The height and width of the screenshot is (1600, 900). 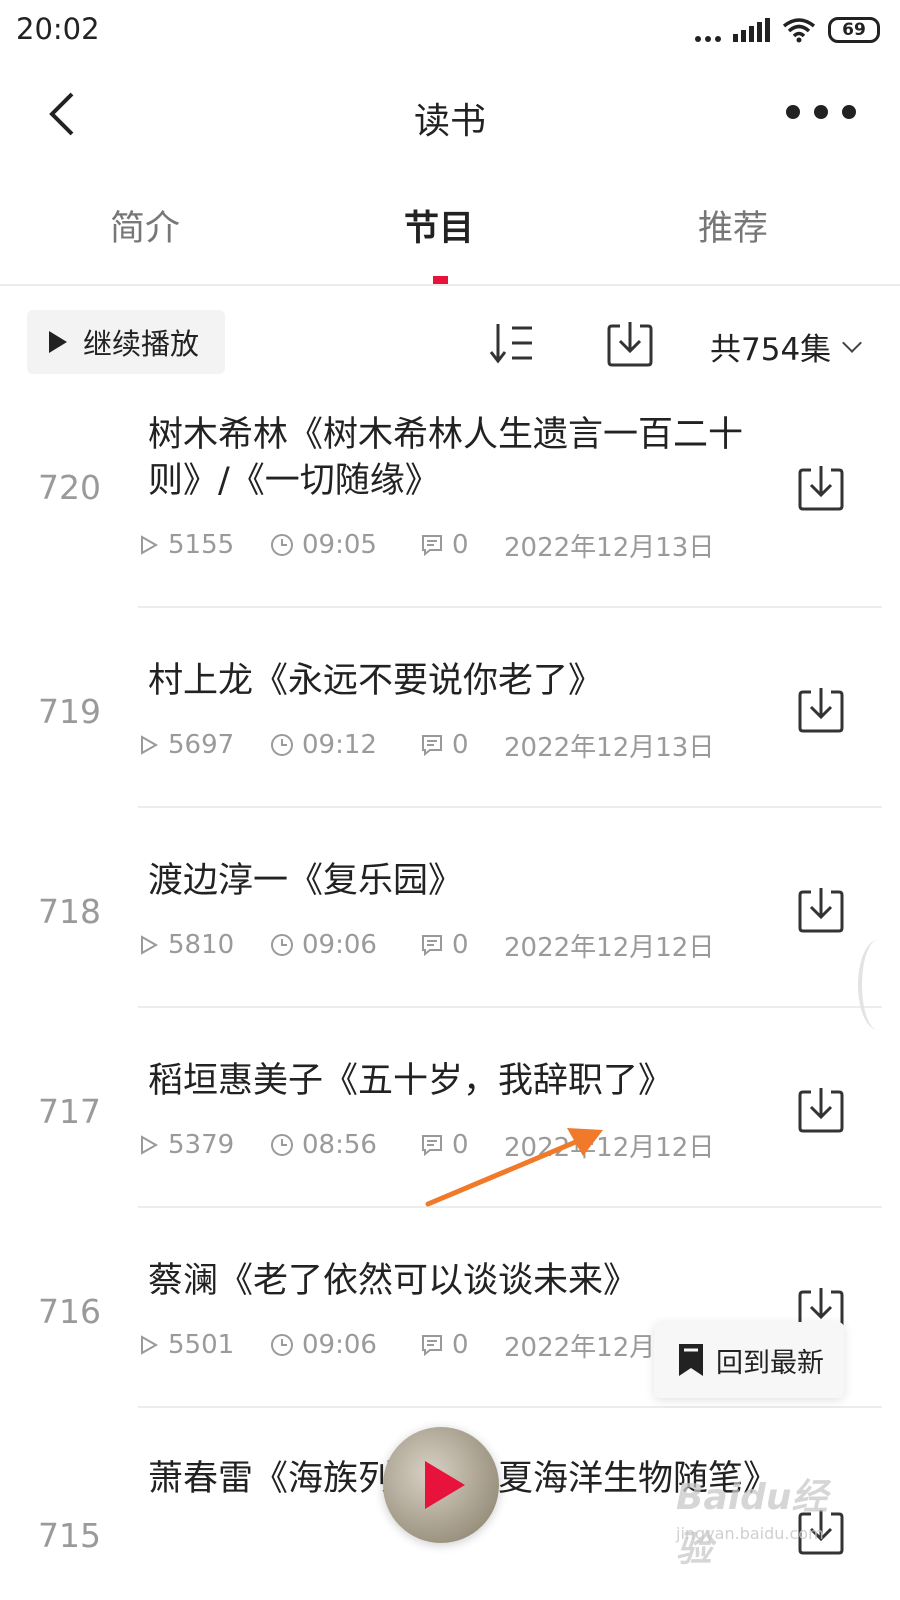 I want to click on page-title: 读书, so click(x=449, y=121).